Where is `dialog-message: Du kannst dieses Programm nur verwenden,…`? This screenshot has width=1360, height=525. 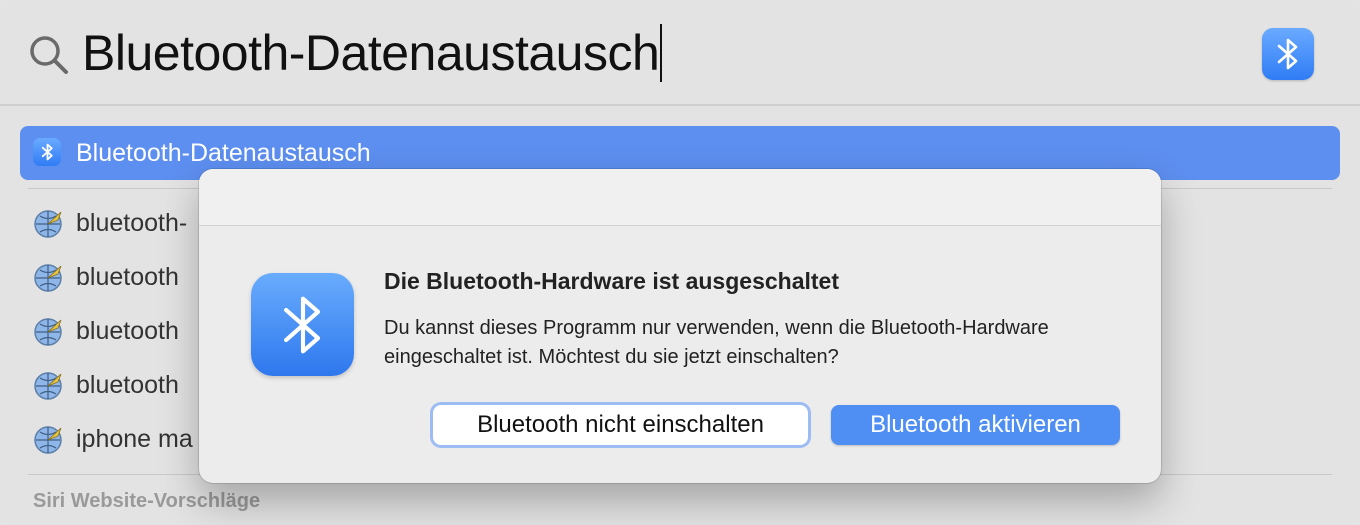
dialog-message: Du kannst dieses Programm nur verwenden,… is located at coordinates (716, 342).